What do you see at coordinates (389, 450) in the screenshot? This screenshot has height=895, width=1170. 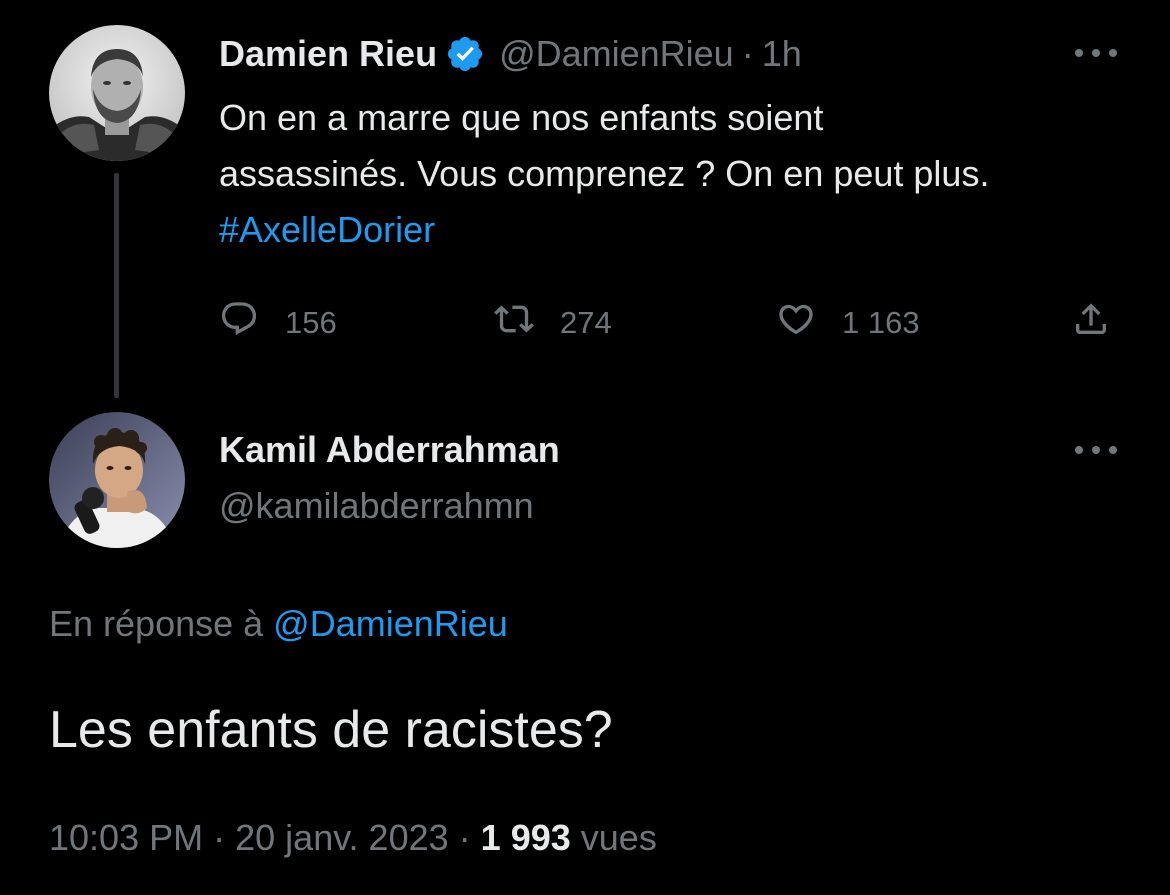 I see `reply-display-name: Kamil Abderrahman` at bounding box center [389, 450].